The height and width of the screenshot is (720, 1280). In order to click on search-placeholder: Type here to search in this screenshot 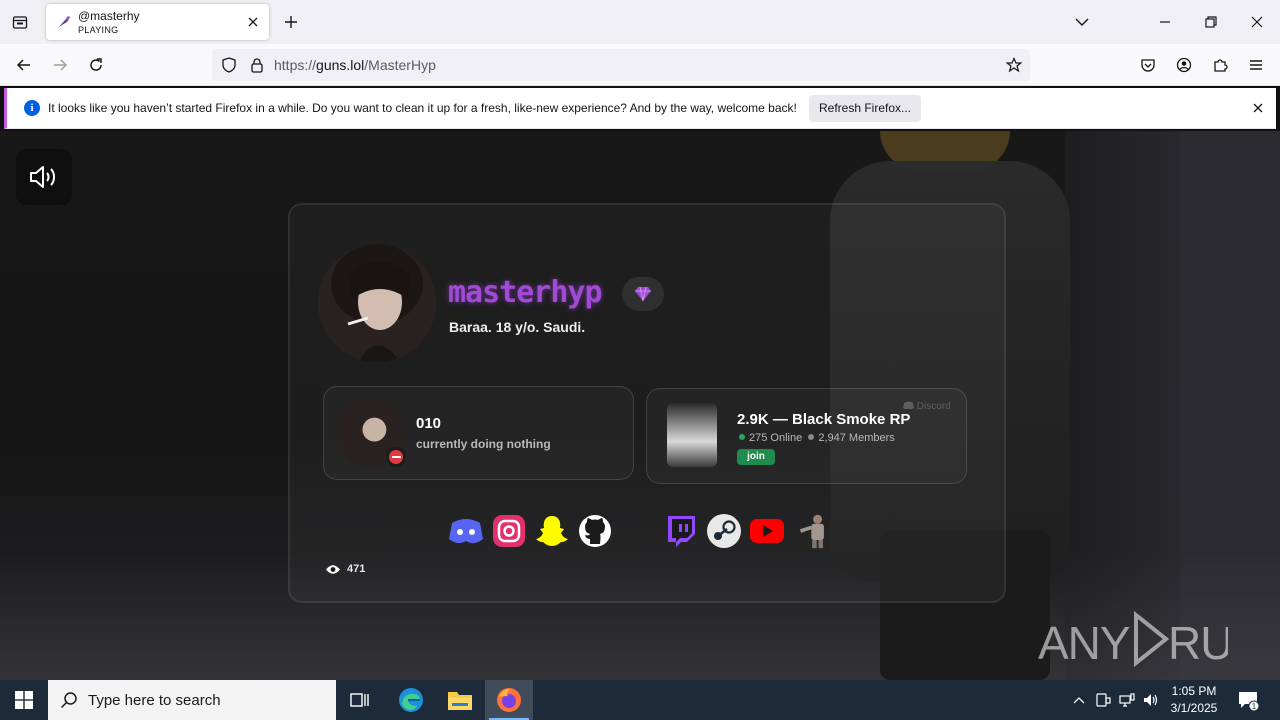, I will do `click(154, 700)`.